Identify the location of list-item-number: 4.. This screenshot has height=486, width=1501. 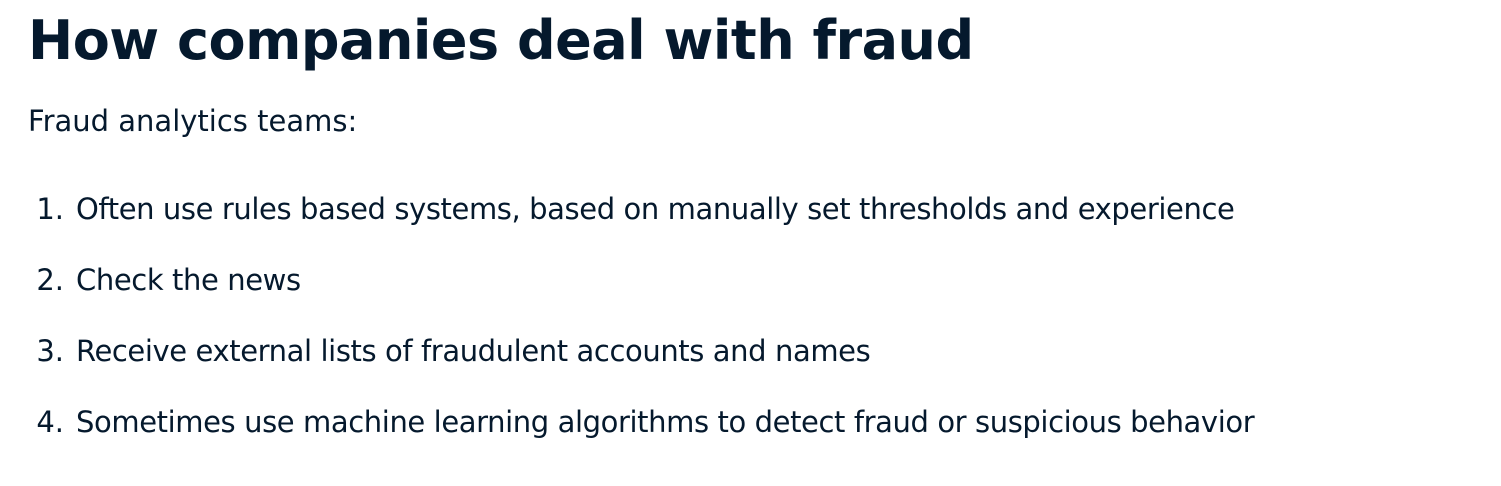
(50, 422).